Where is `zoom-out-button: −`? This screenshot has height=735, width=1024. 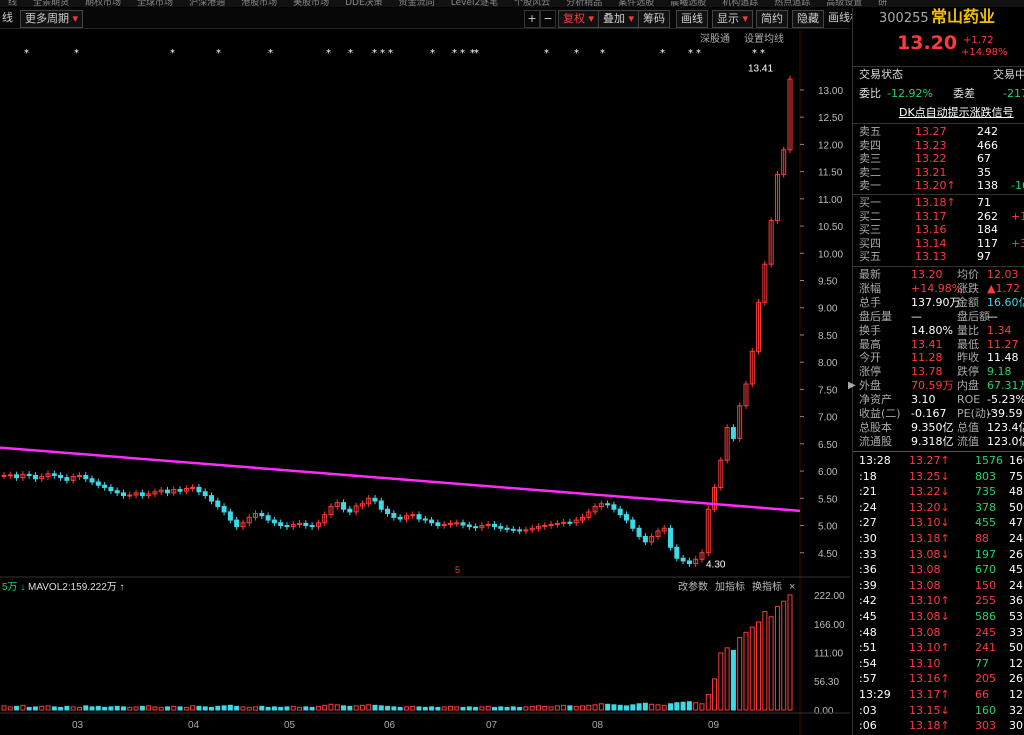 zoom-out-button: − is located at coordinates (548, 19).